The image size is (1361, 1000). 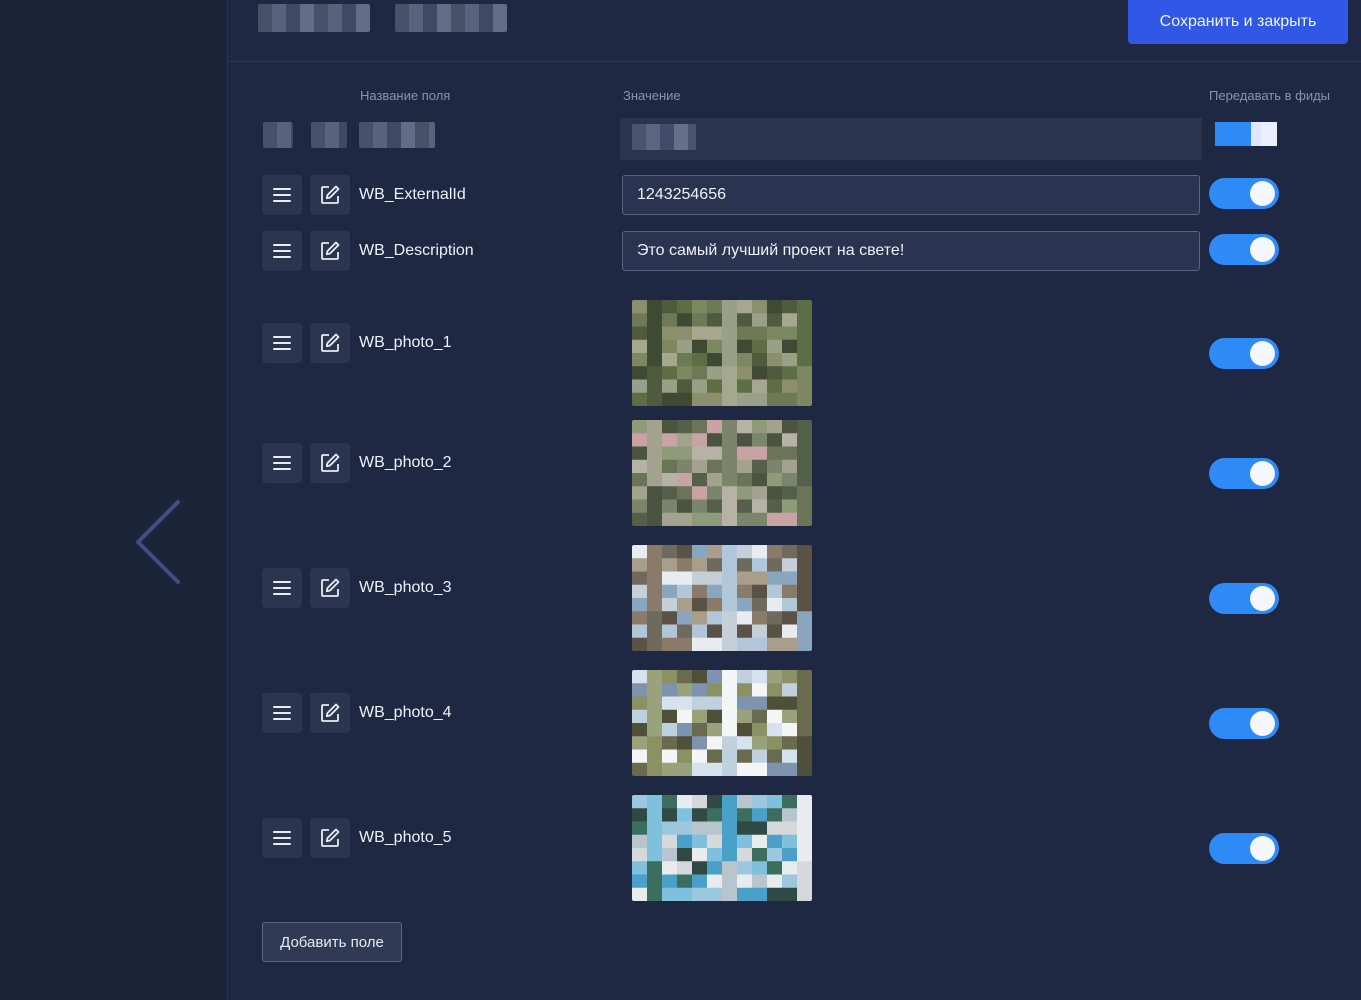 I want to click on blurred-title, so click(x=314, y=18).